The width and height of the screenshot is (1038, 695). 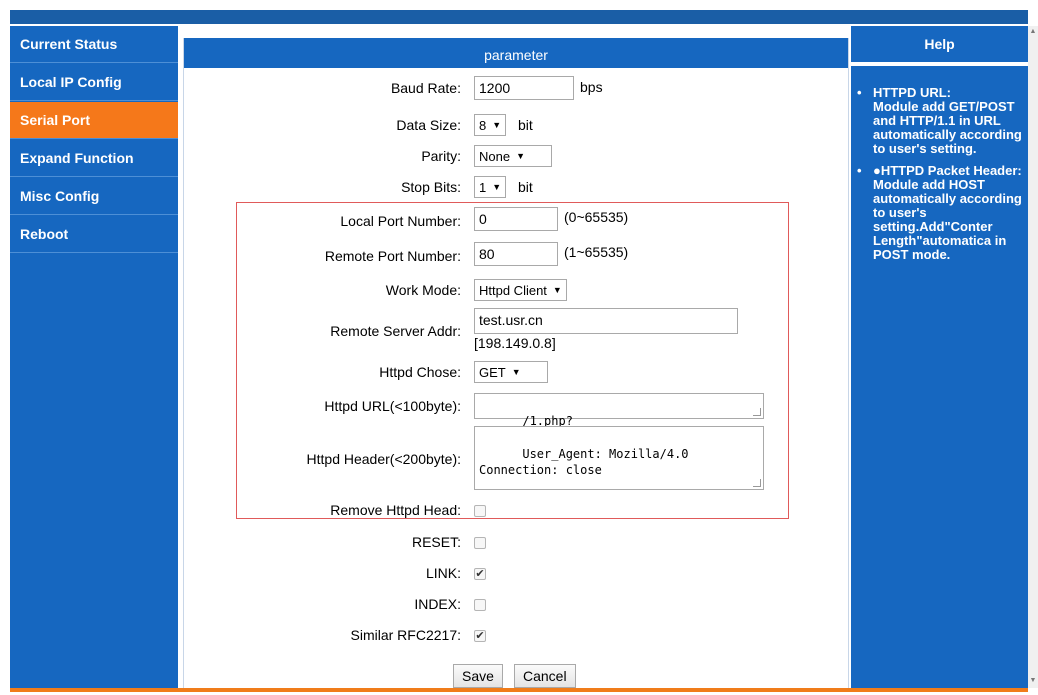 I want to click on help-heading: HTTPD URL:, so click(x=912, y=92).